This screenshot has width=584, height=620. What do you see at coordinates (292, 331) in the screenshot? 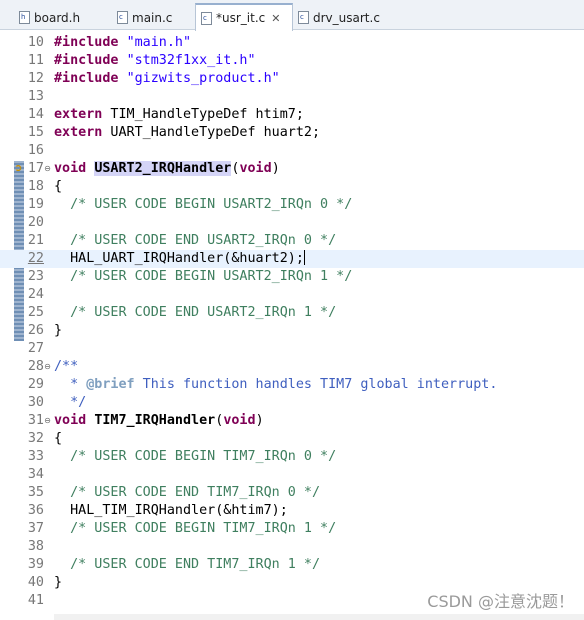
I see `code-line: 26}` at bounding box center [292, 331].